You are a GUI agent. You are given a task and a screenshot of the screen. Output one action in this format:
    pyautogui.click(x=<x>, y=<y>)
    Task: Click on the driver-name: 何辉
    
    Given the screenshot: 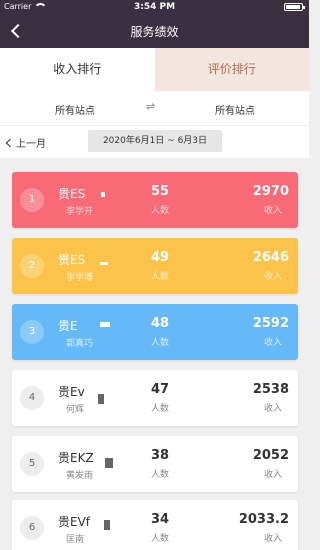 What is the action you would take?
    pyautogui.click(x=75, y=410)
    